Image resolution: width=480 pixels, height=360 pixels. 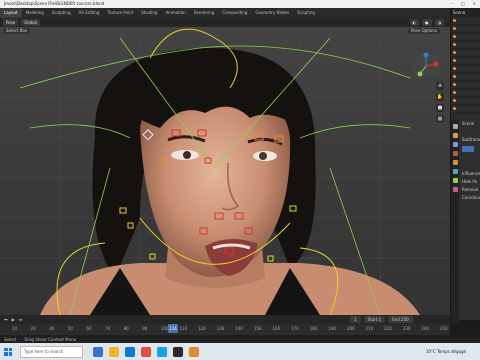 I want to click on constraint-tab-icon, so click(x=455, y=171).